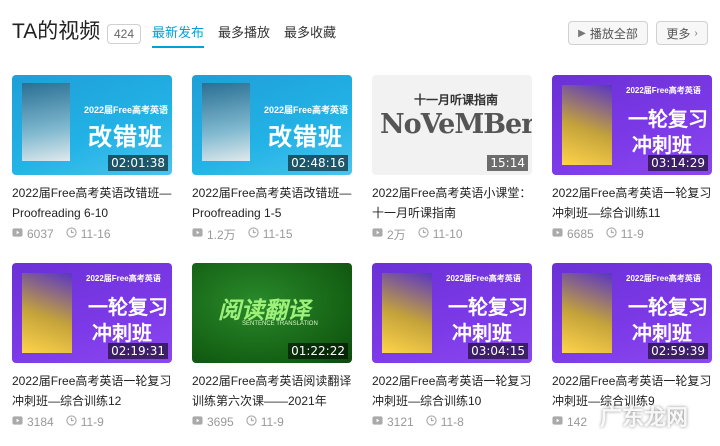 Image resolution: width=720 pixels, height=446 pixels. What do you see at coordinates (396, 234) in the screenshot?
I see `play-count-text: 2万` at bounding box center [396, 234].